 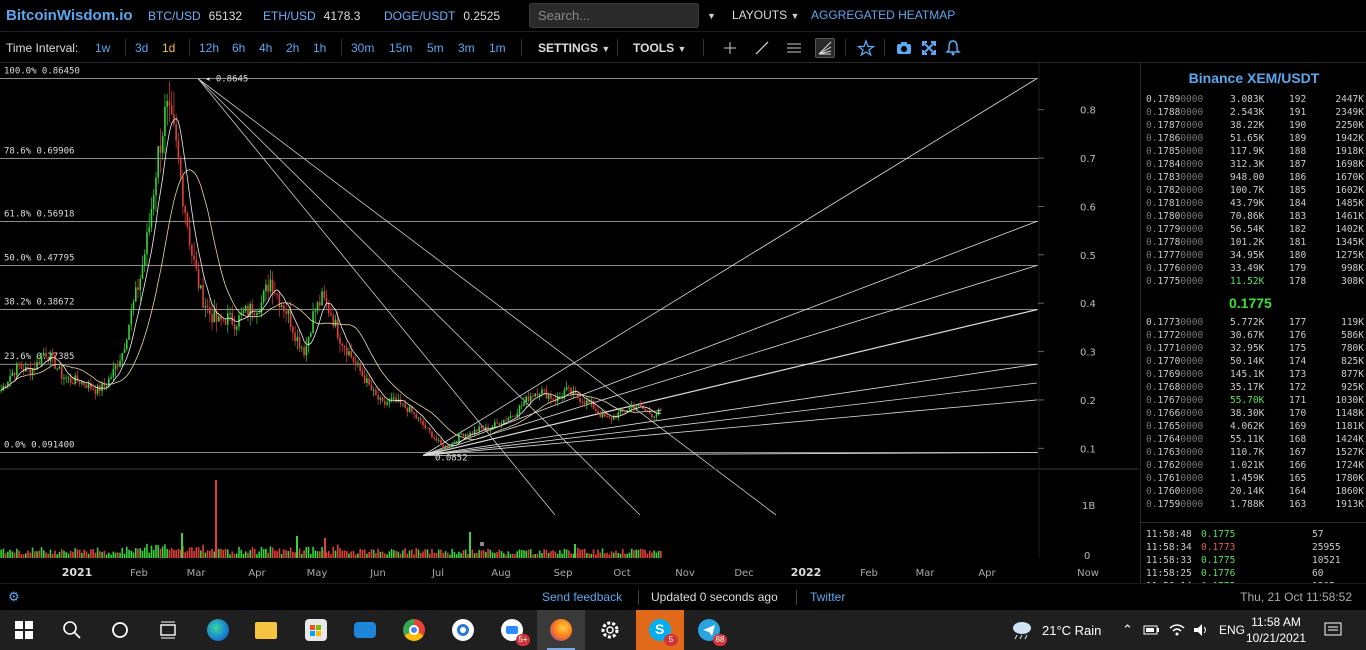 I want to click on firefox-icon, so click(x=561, y=630).